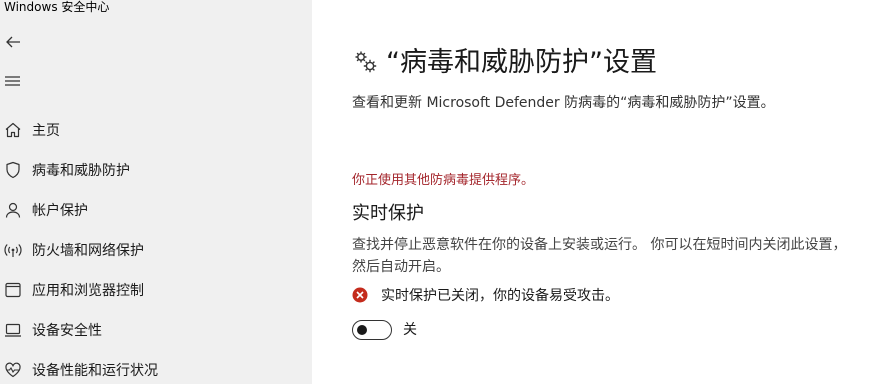 This screenshot has height=384, width=892. I want to click on realtime-protection-title: 实时保护, so click(388, 213).